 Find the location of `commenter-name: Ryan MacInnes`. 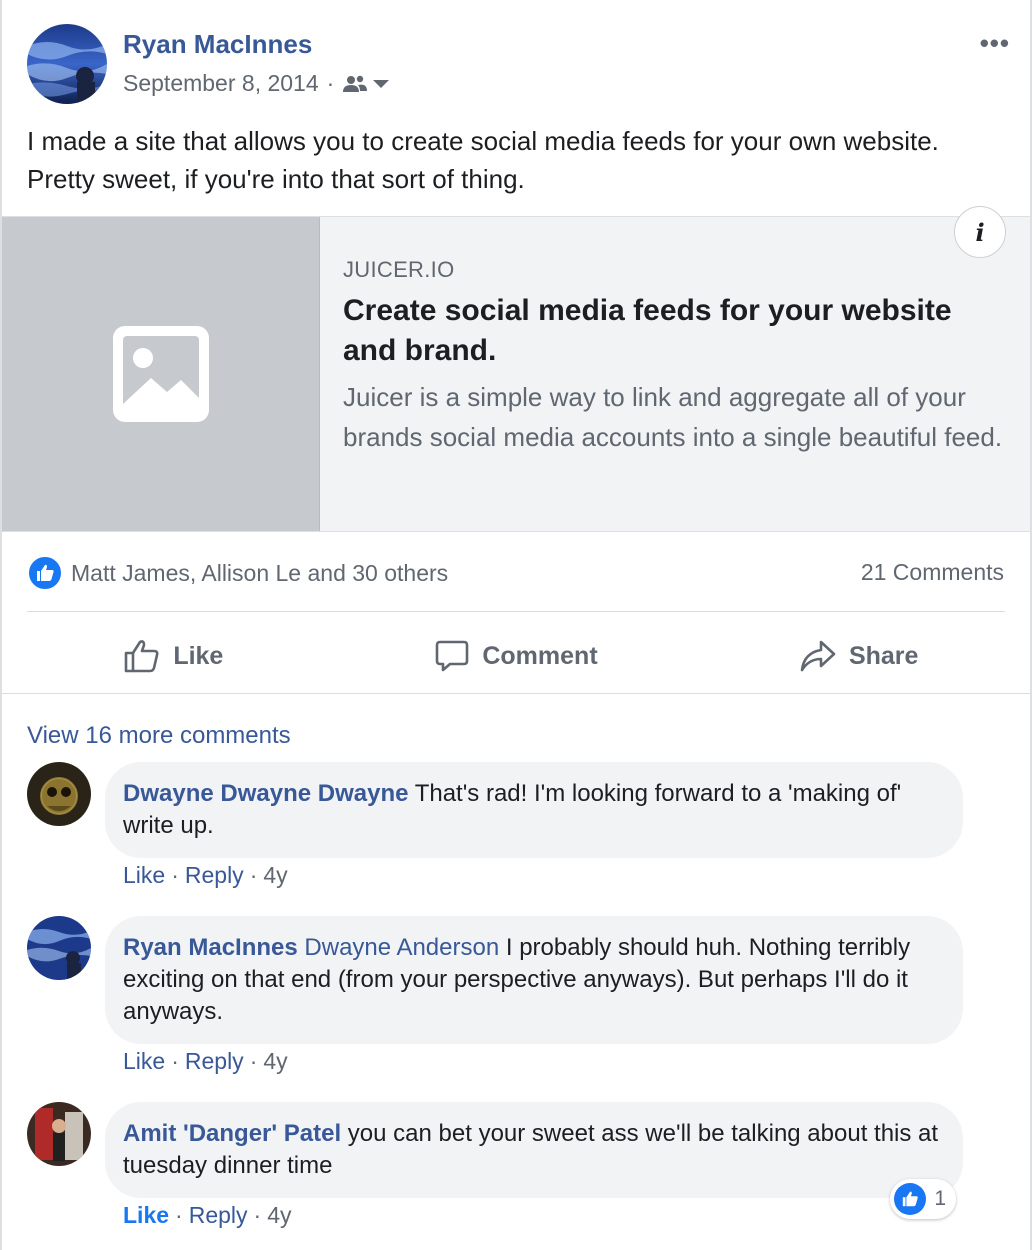

commenter-name: Ryan MacInnes is located at coordinates (210, 947).